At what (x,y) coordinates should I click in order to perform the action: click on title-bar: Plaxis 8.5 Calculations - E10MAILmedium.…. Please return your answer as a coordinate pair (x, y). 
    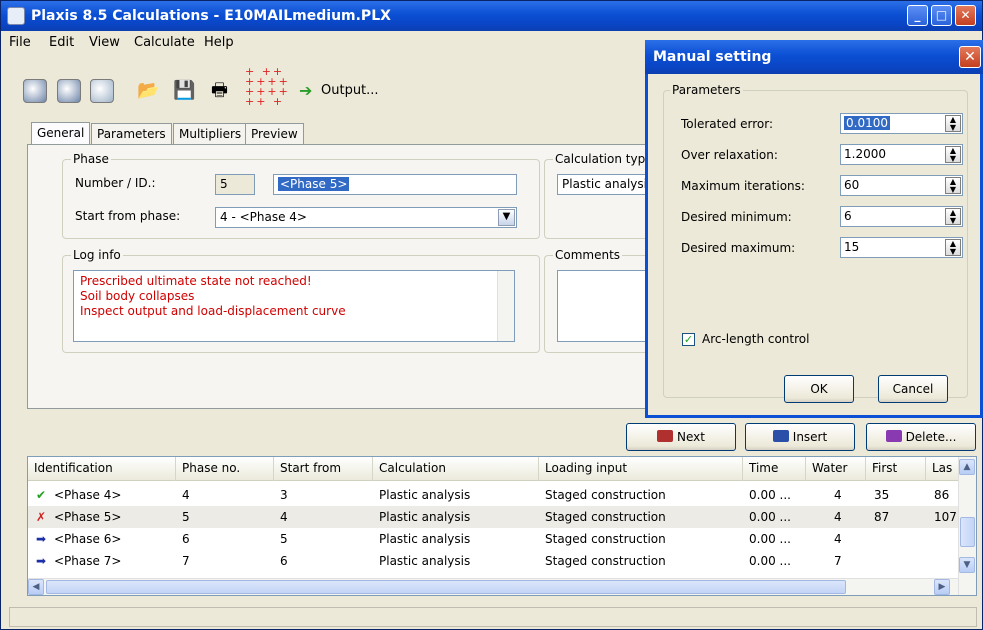
    Looking at the image, I should click on (491, 16).